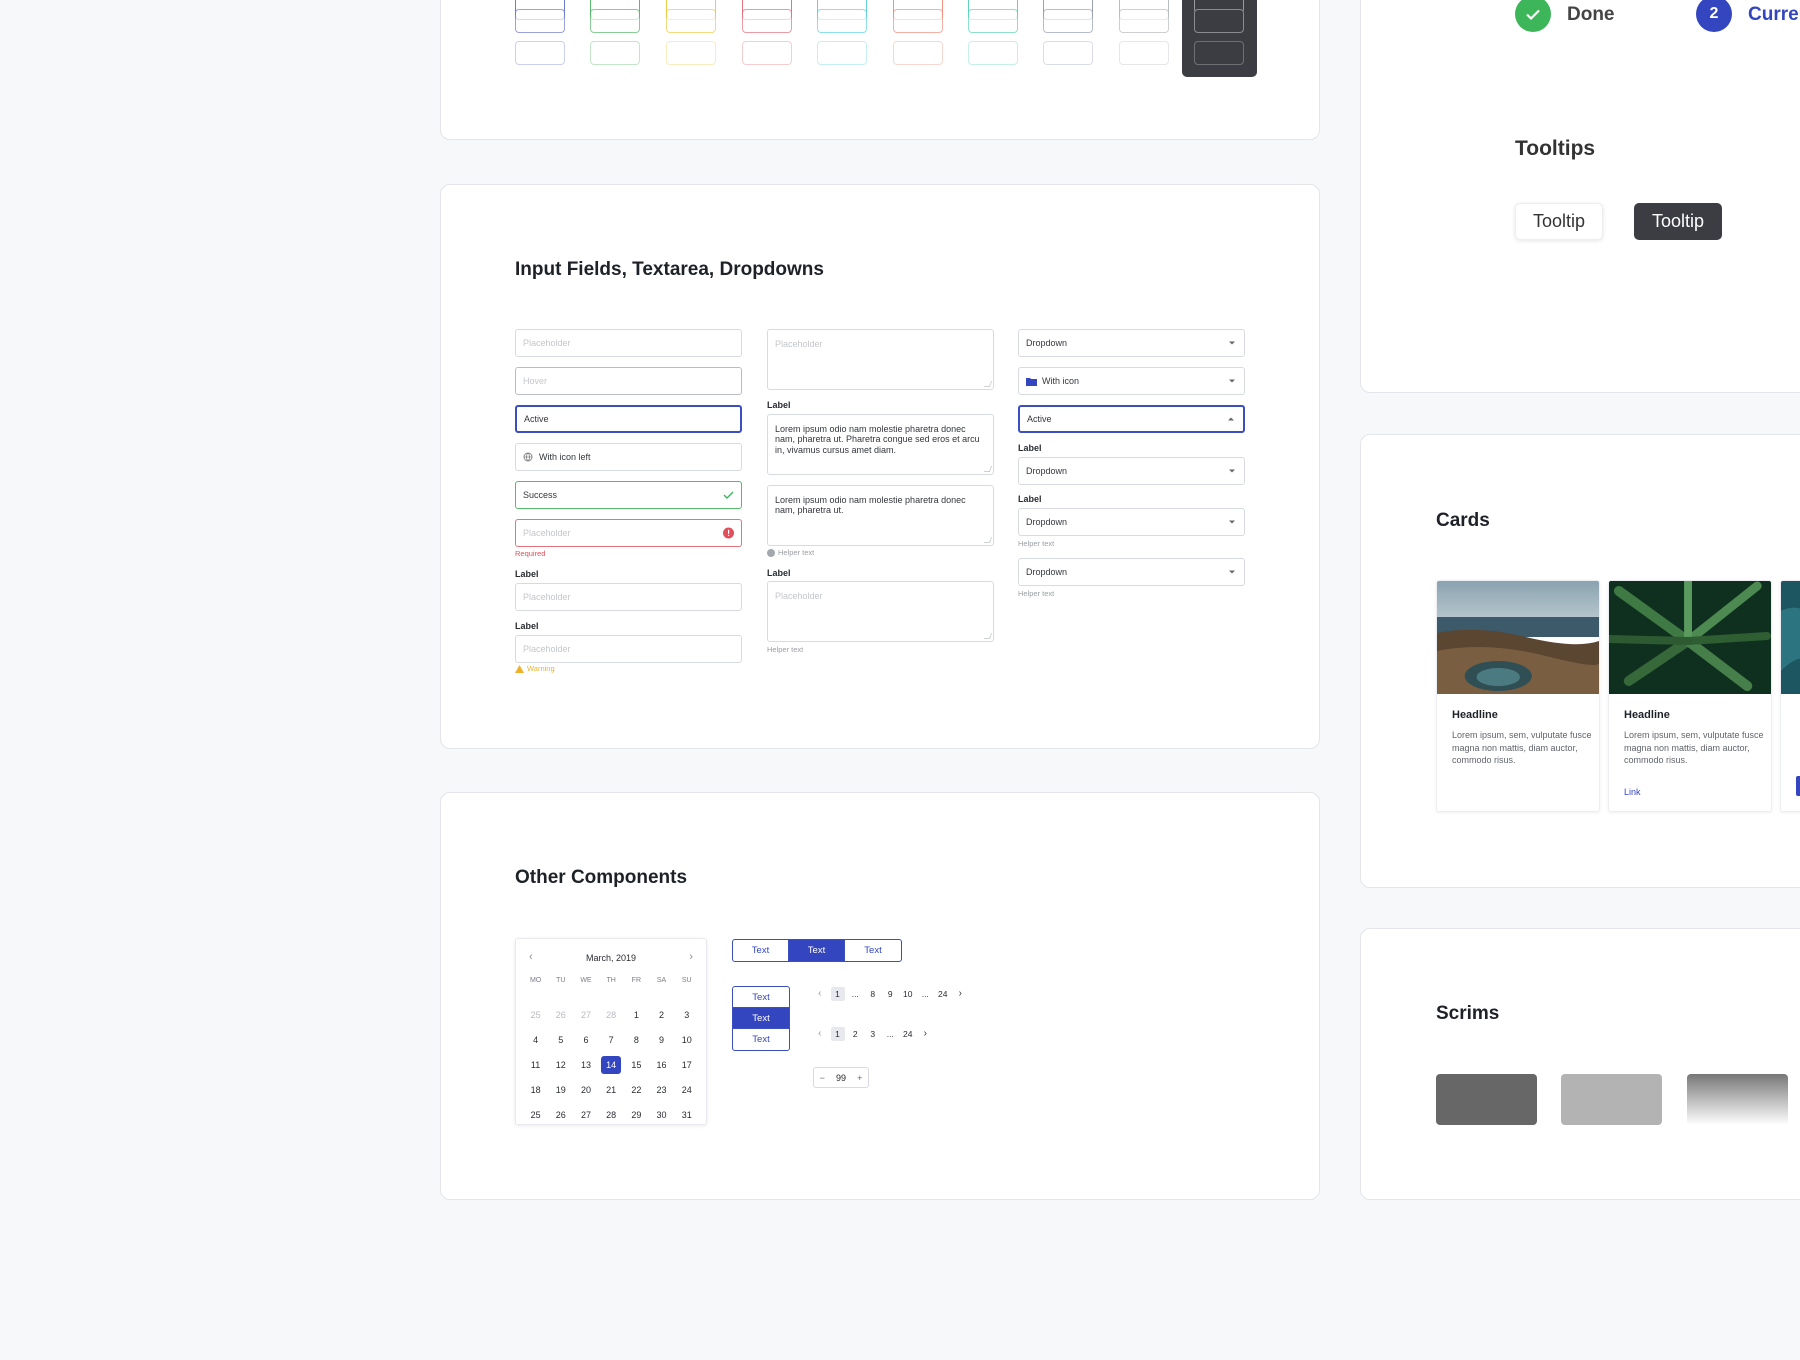 This screenshot has height=1360, width=1800. What do you see at coordinates (686, 1064) in the screenshot?
I see `calendar-day: 17` at bounding box center [686, 1064].